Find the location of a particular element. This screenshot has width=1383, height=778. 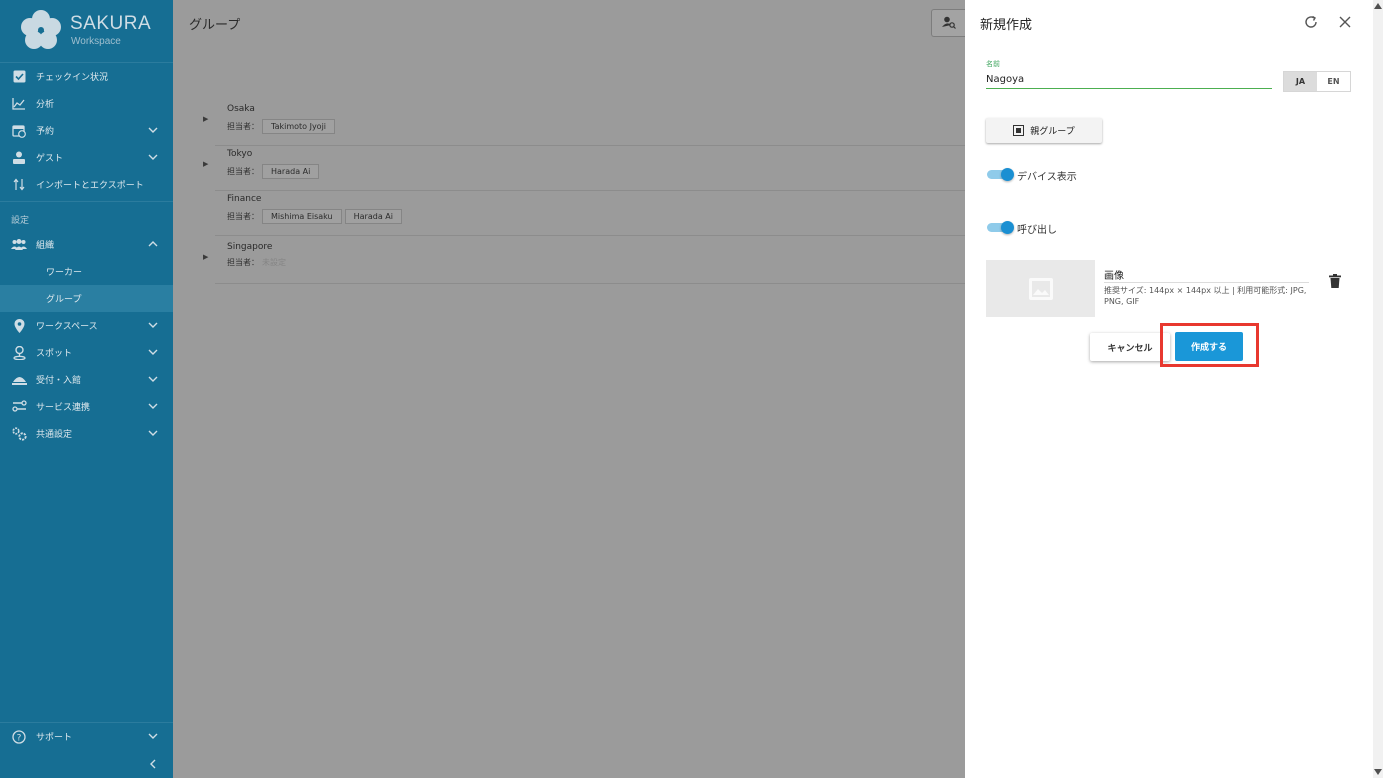

group-row-singapore: ▶ Singapore 担当者： 未設定 is located at coordinates (585, 261).